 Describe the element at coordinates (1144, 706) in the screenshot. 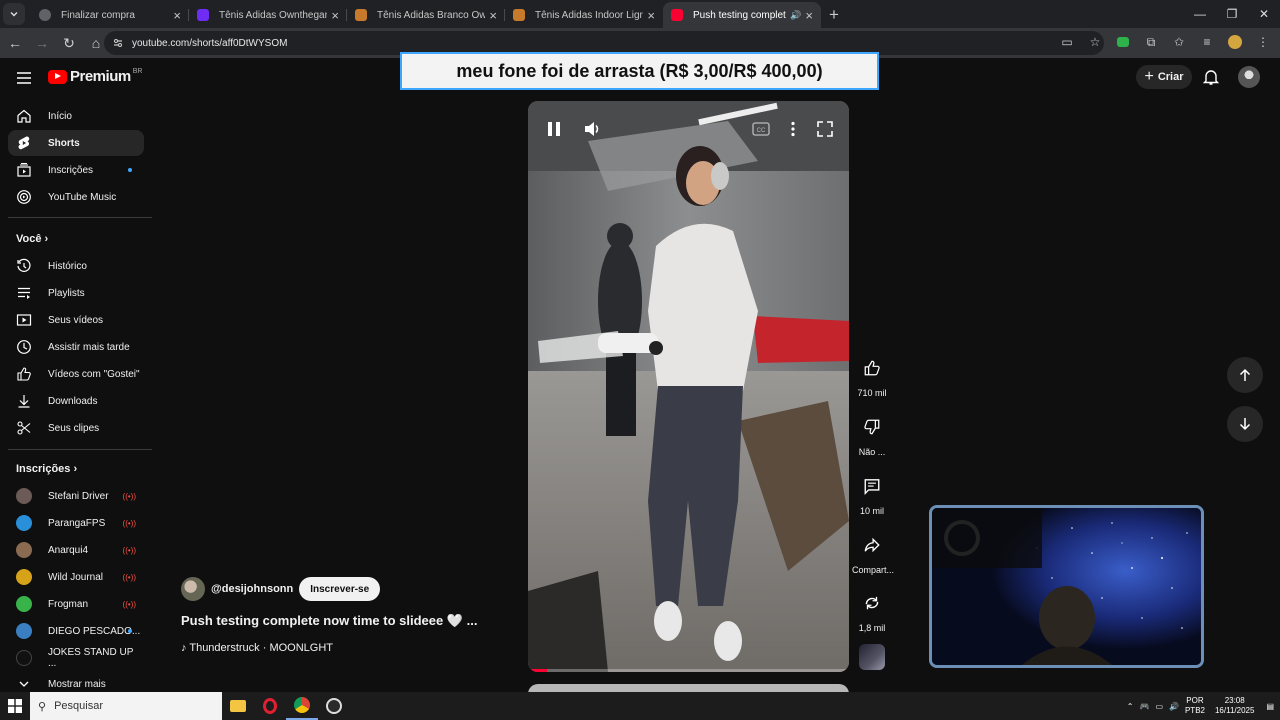

I see `tray-app-icon: 🎮` at that location.